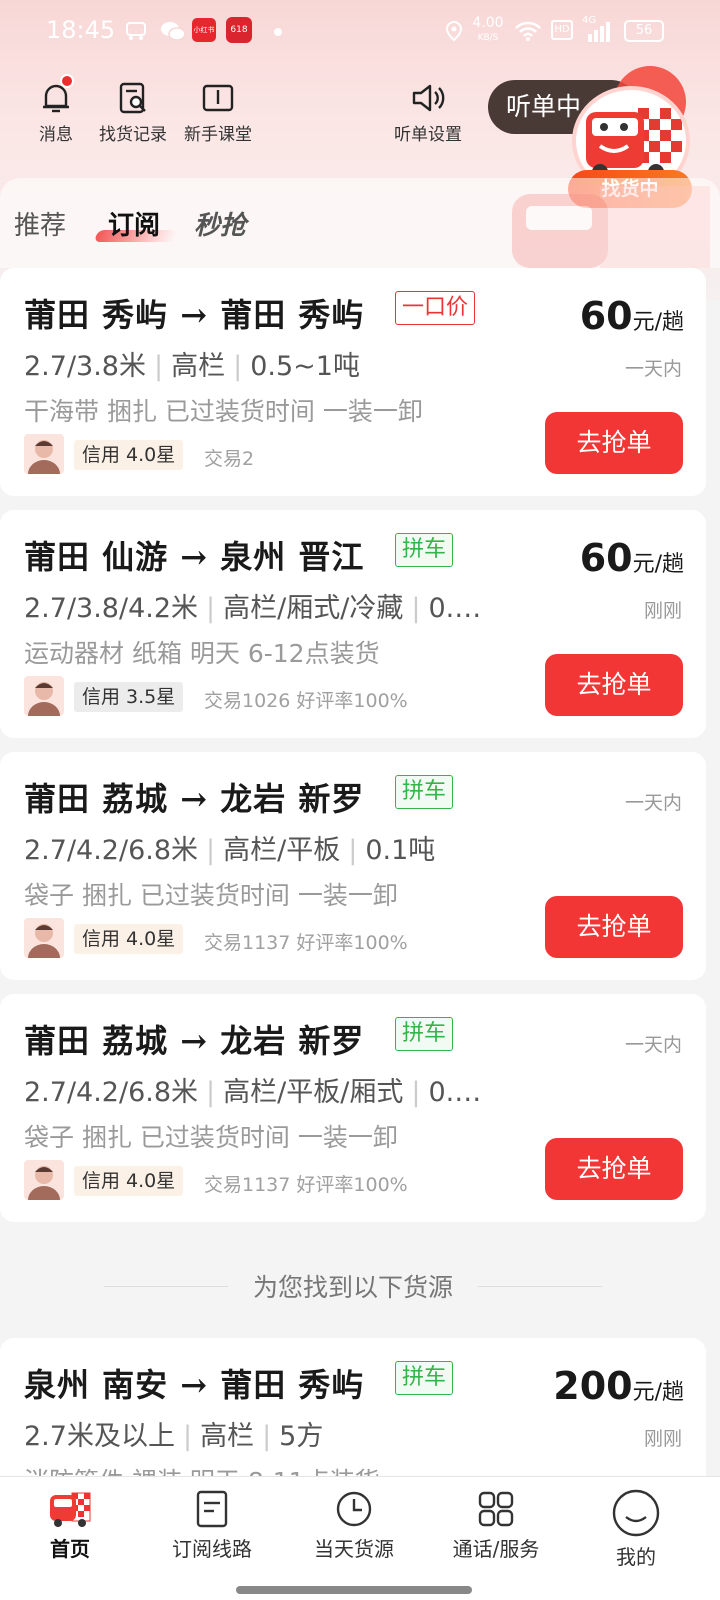 This screenshot has width=720, height=1600. What do you see at coordinates (137, 31) in the screenshot?
I see `car-icon` at bounding box center [137, 31].